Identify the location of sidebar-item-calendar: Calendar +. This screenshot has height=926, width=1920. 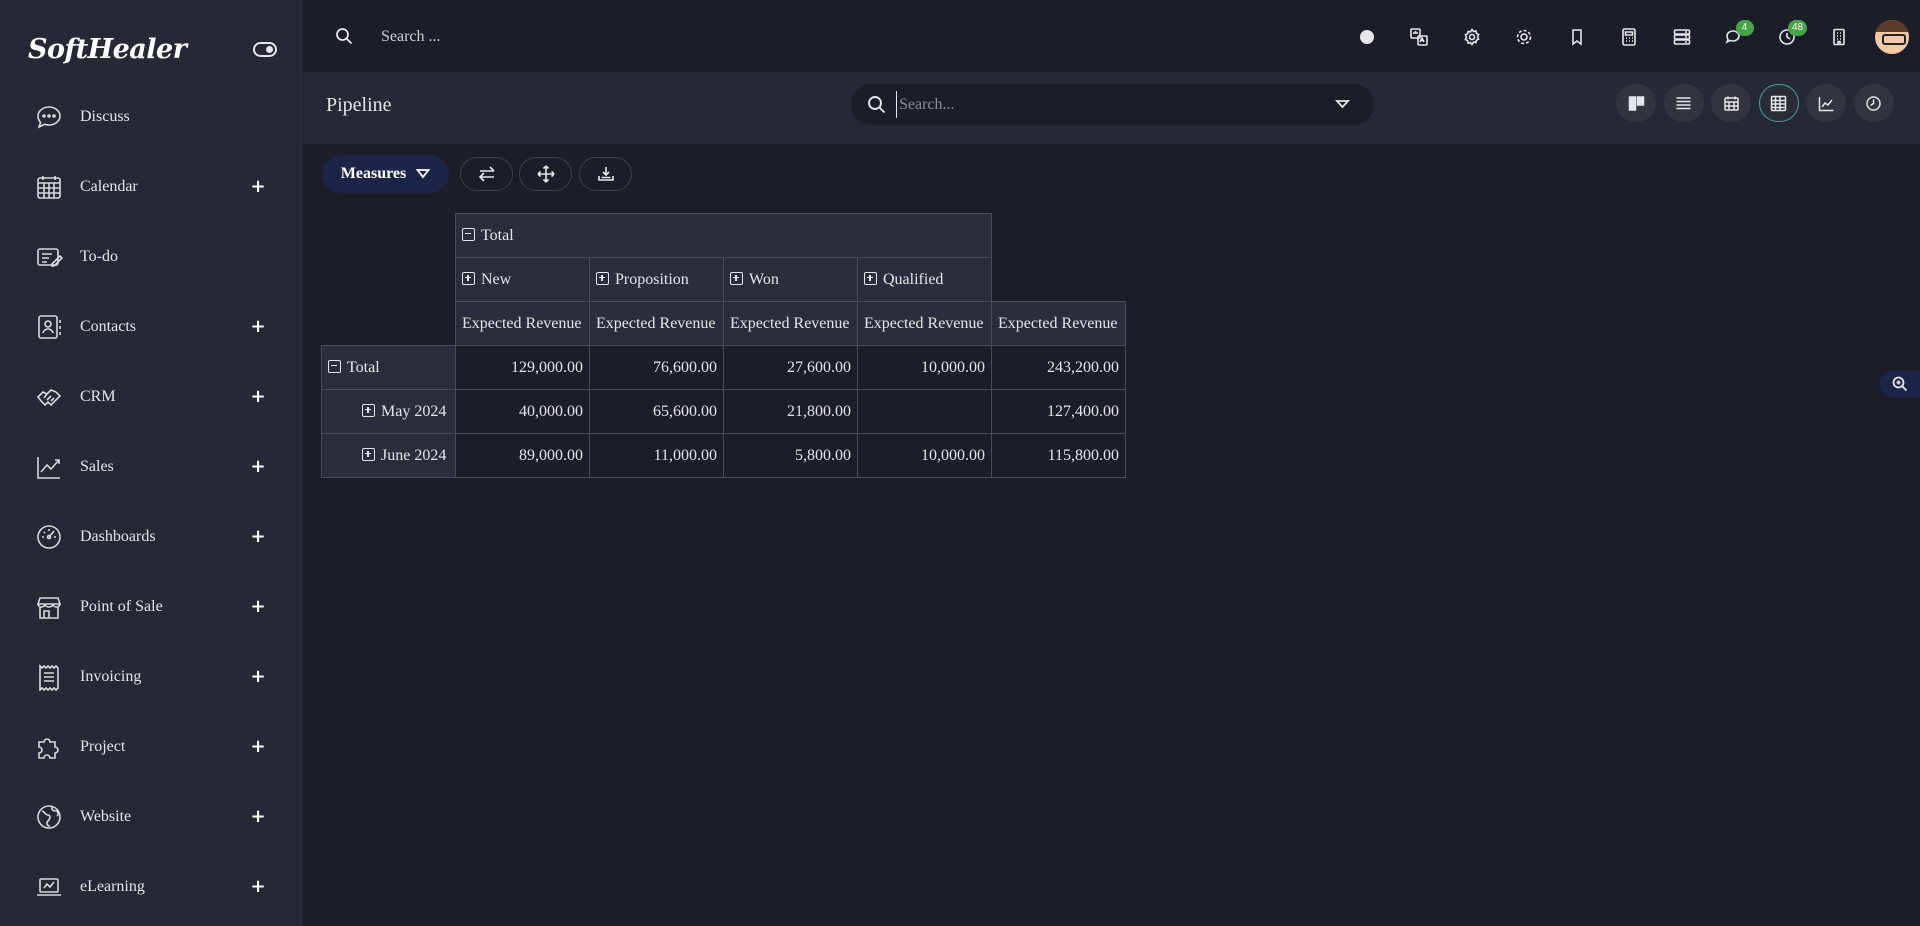
(151, 187).